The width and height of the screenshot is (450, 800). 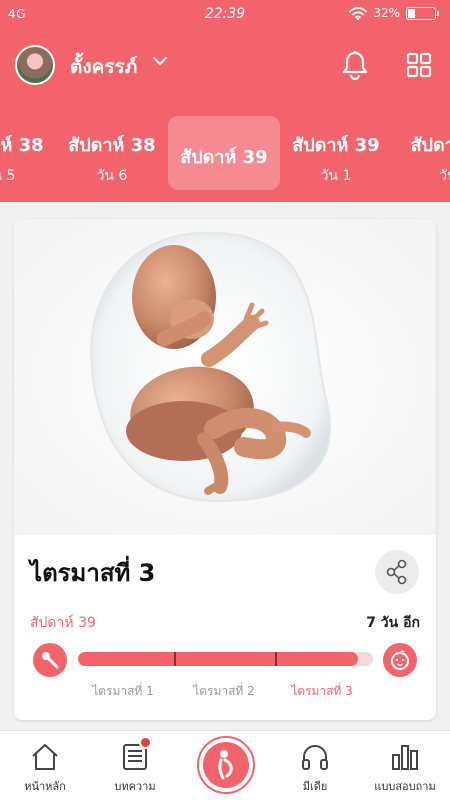 I want to click on pregnant-mother-icon, so click(x=225, y=765).